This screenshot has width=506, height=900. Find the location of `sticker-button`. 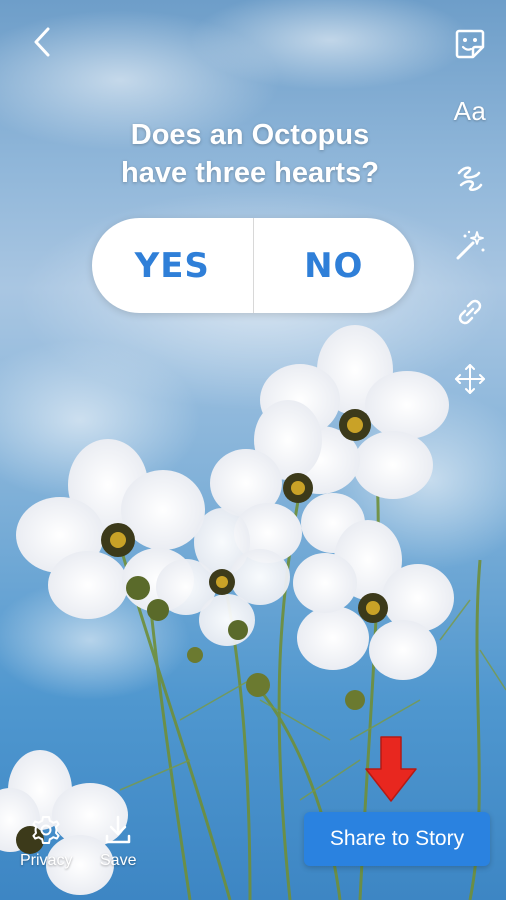

sticker-button is located at coordinates (470, 44).